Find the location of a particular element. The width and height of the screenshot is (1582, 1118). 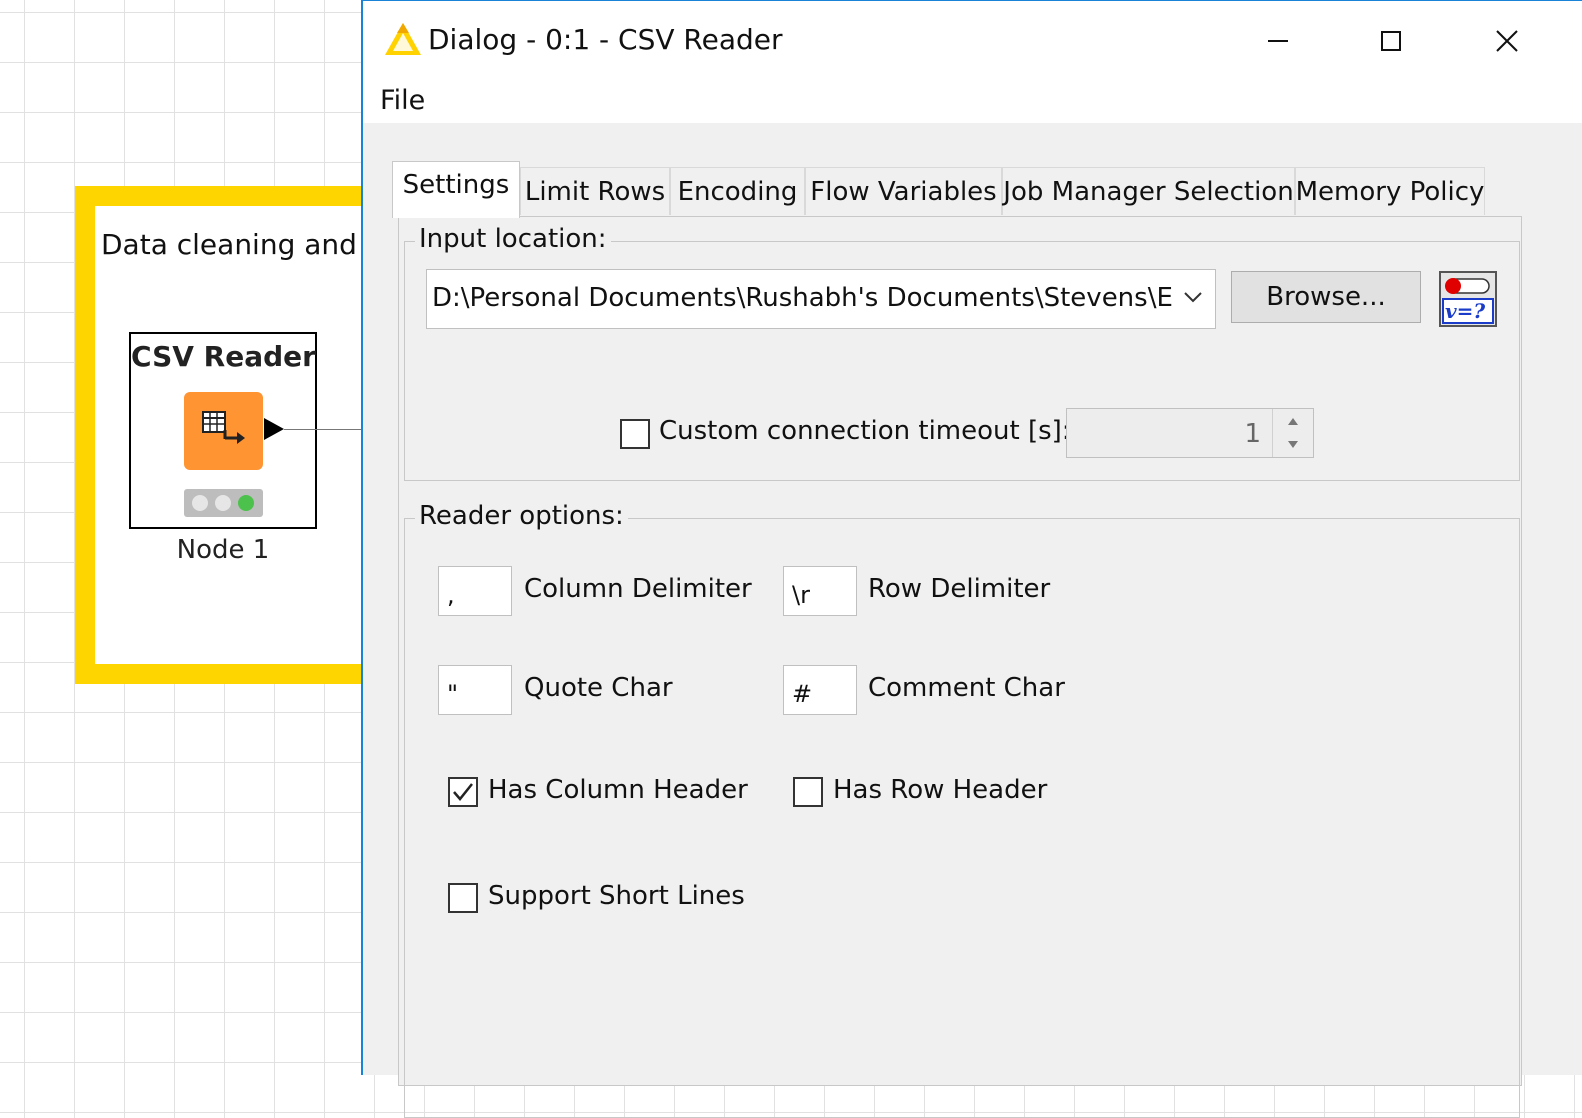

tab-flow-variables: Flow Variables is located at coordinates (903, 191).